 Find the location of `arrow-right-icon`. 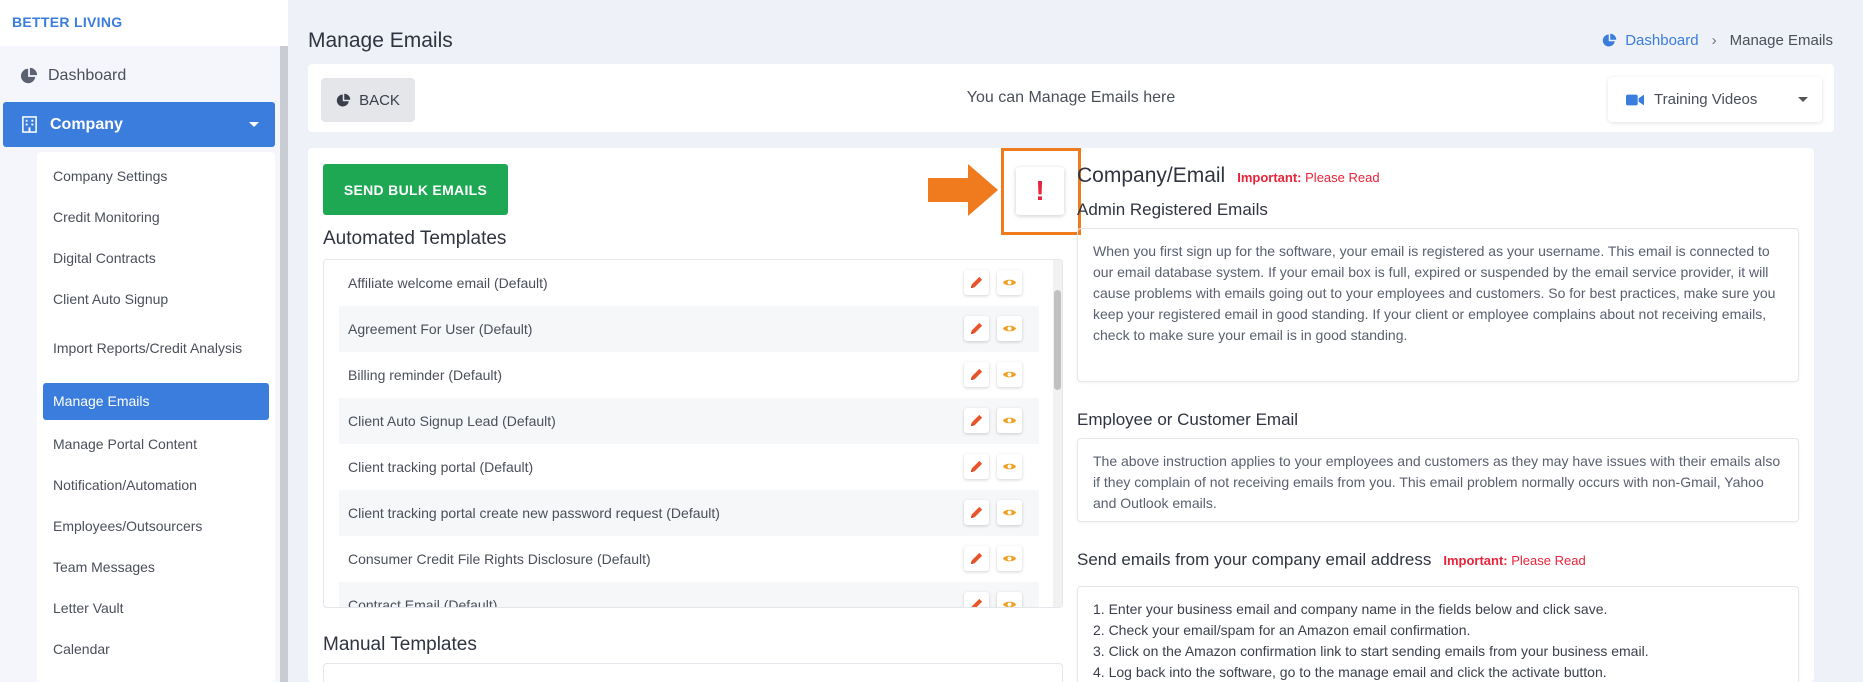

arrow-right-icon is located at coordinates (963, 190).